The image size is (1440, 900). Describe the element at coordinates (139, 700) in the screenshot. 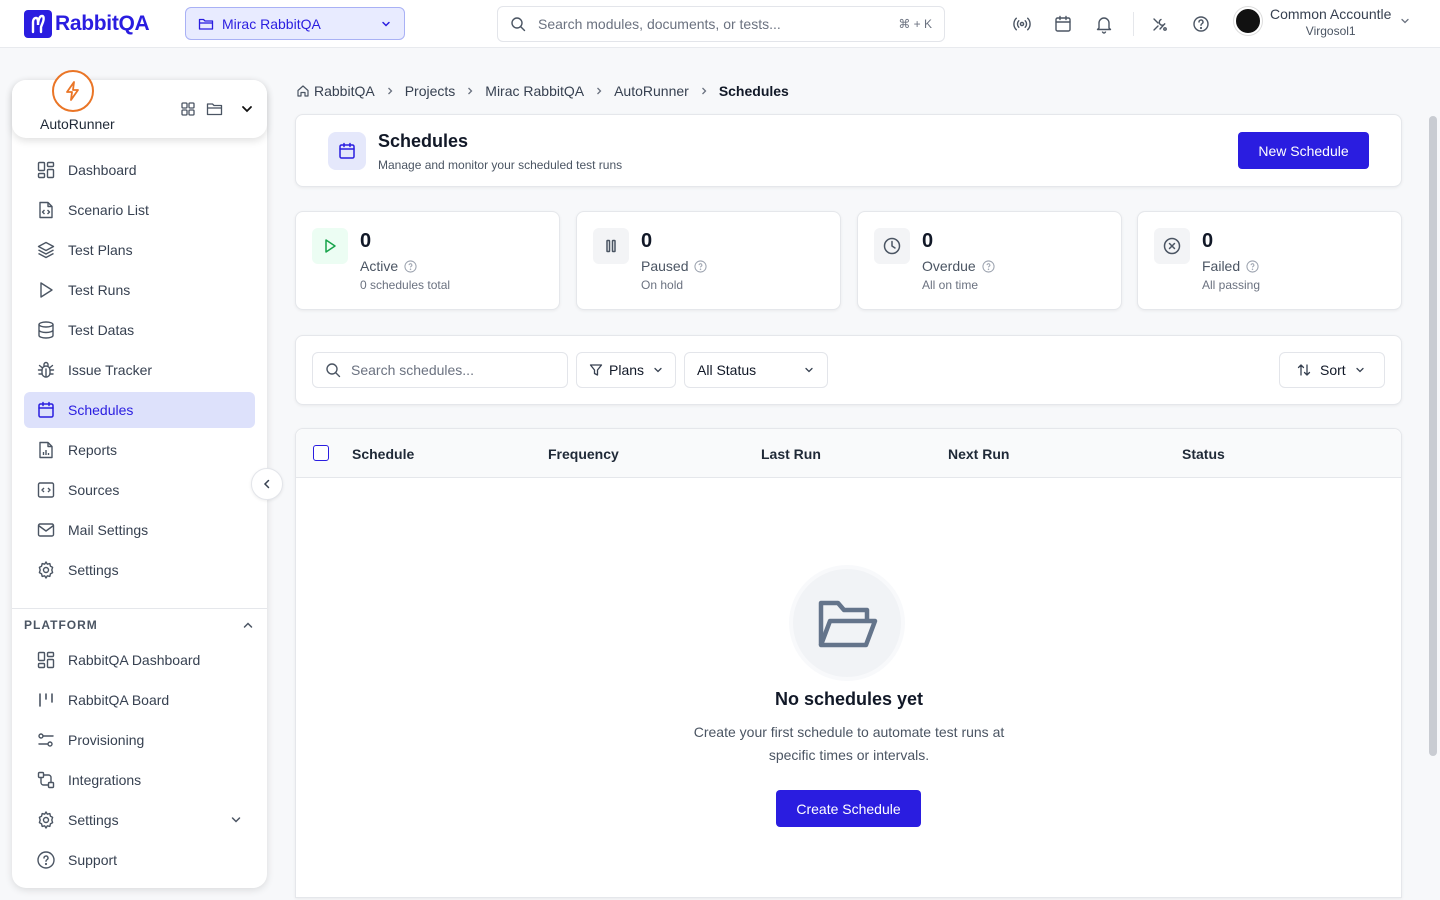

I see `sidebar-item-rabbitqa-board: RabbitQA Board` at that location.